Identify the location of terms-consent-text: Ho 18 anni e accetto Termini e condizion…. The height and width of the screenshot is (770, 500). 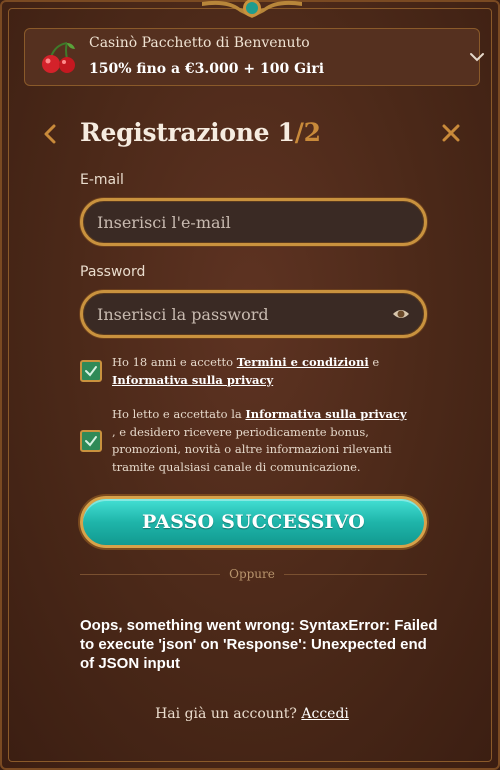
(262, 371).